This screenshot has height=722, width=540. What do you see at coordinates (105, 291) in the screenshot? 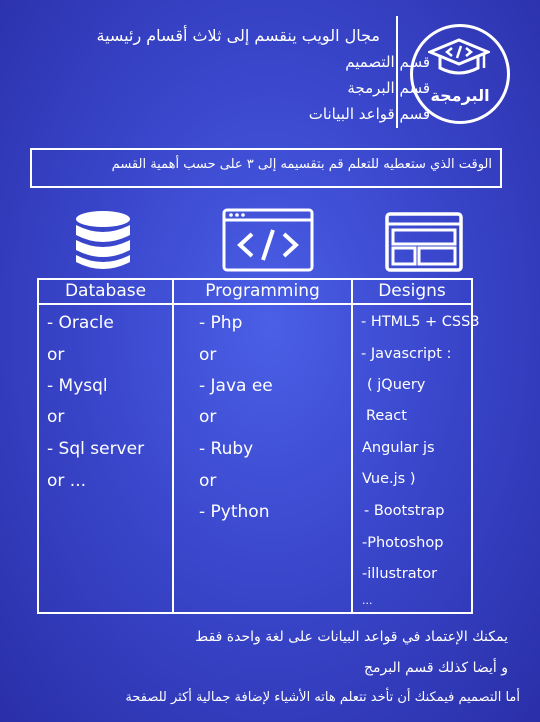
I see `column-header-database: Database` at bounding box center [105, 291].